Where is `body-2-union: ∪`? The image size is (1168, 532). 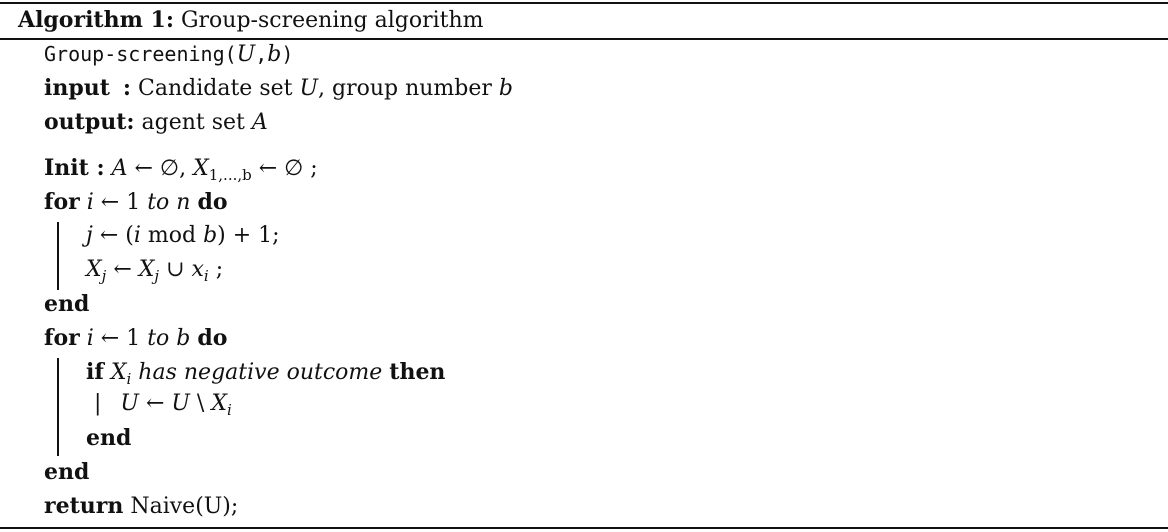
body-2-union: ∪ is located at coordinates (175, 269).